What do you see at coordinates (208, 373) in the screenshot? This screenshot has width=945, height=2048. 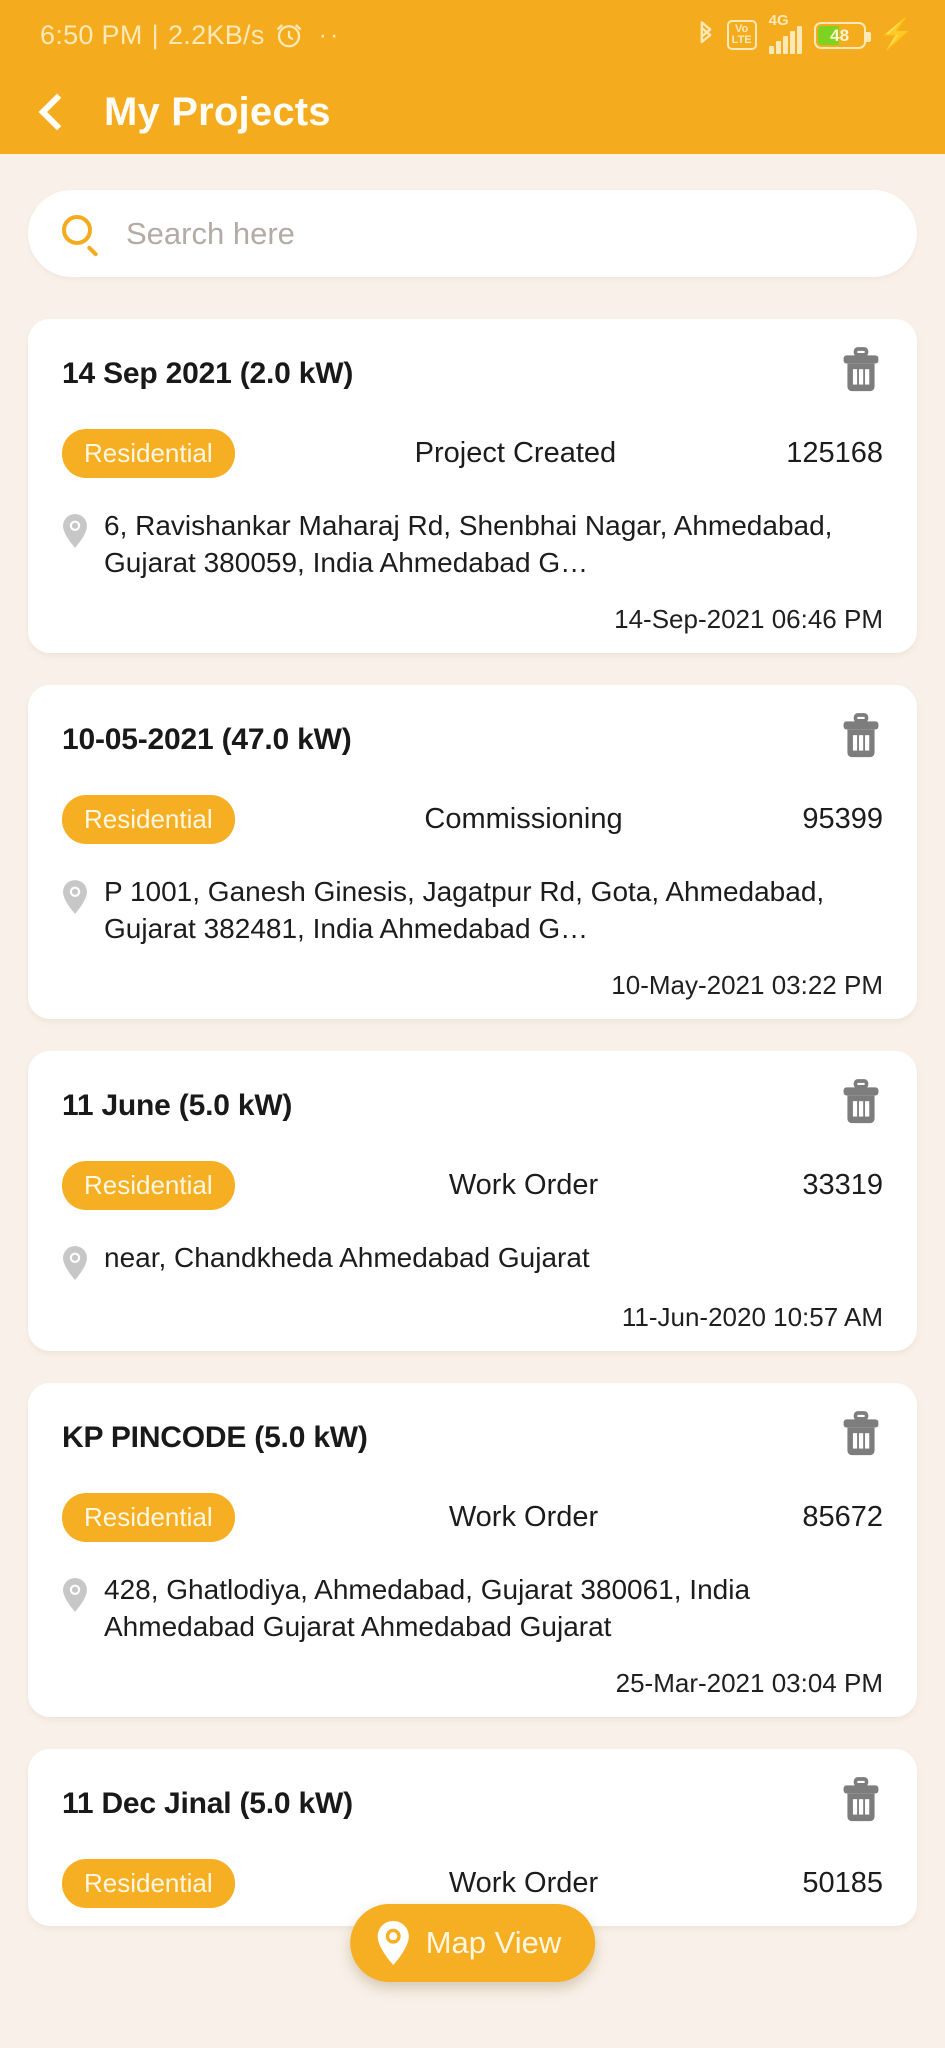 I see `project-title: 14 Sep 2021 (2.0 kW)` at bounding box center [208, 373].